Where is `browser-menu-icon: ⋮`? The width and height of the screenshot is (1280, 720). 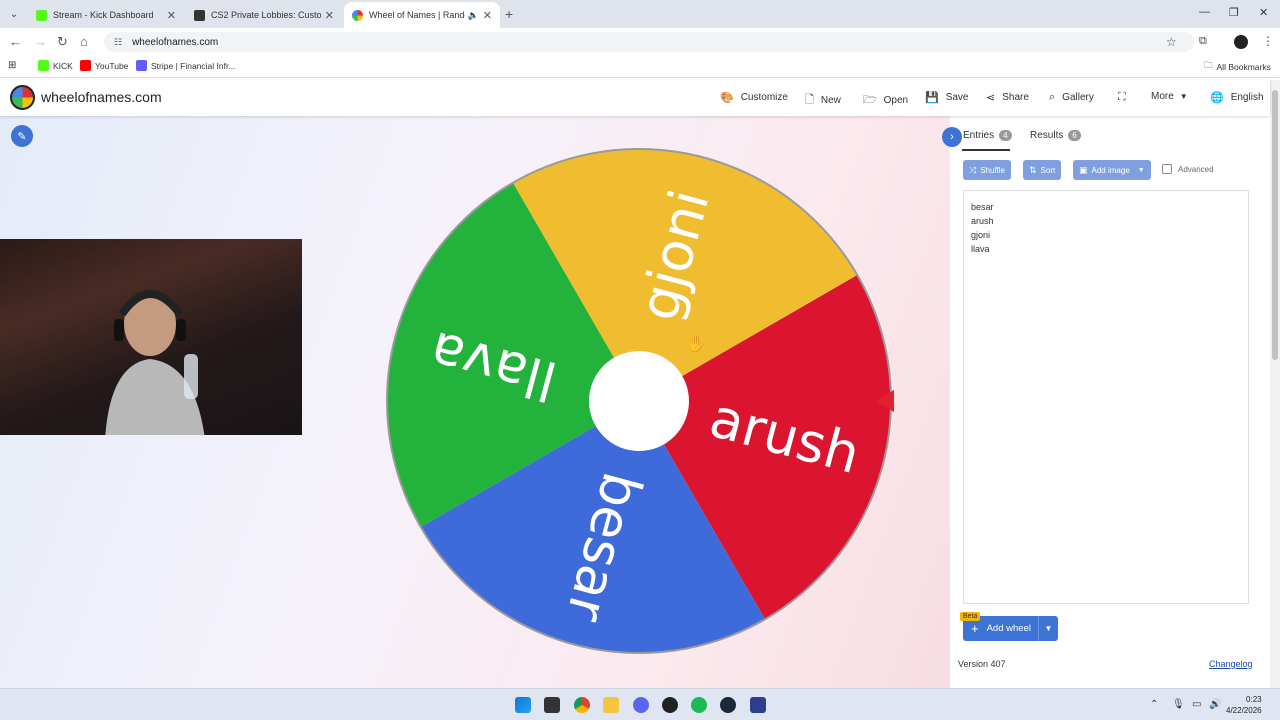 browser-menu-icon: ⋮ is located at coordinates (1268, 41).